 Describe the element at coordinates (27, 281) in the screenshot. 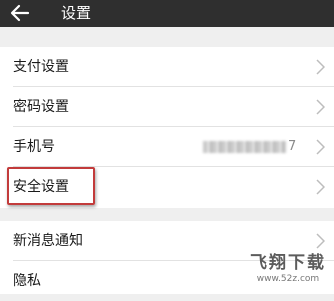

I see `settings-item-label: 隐私` at that location.